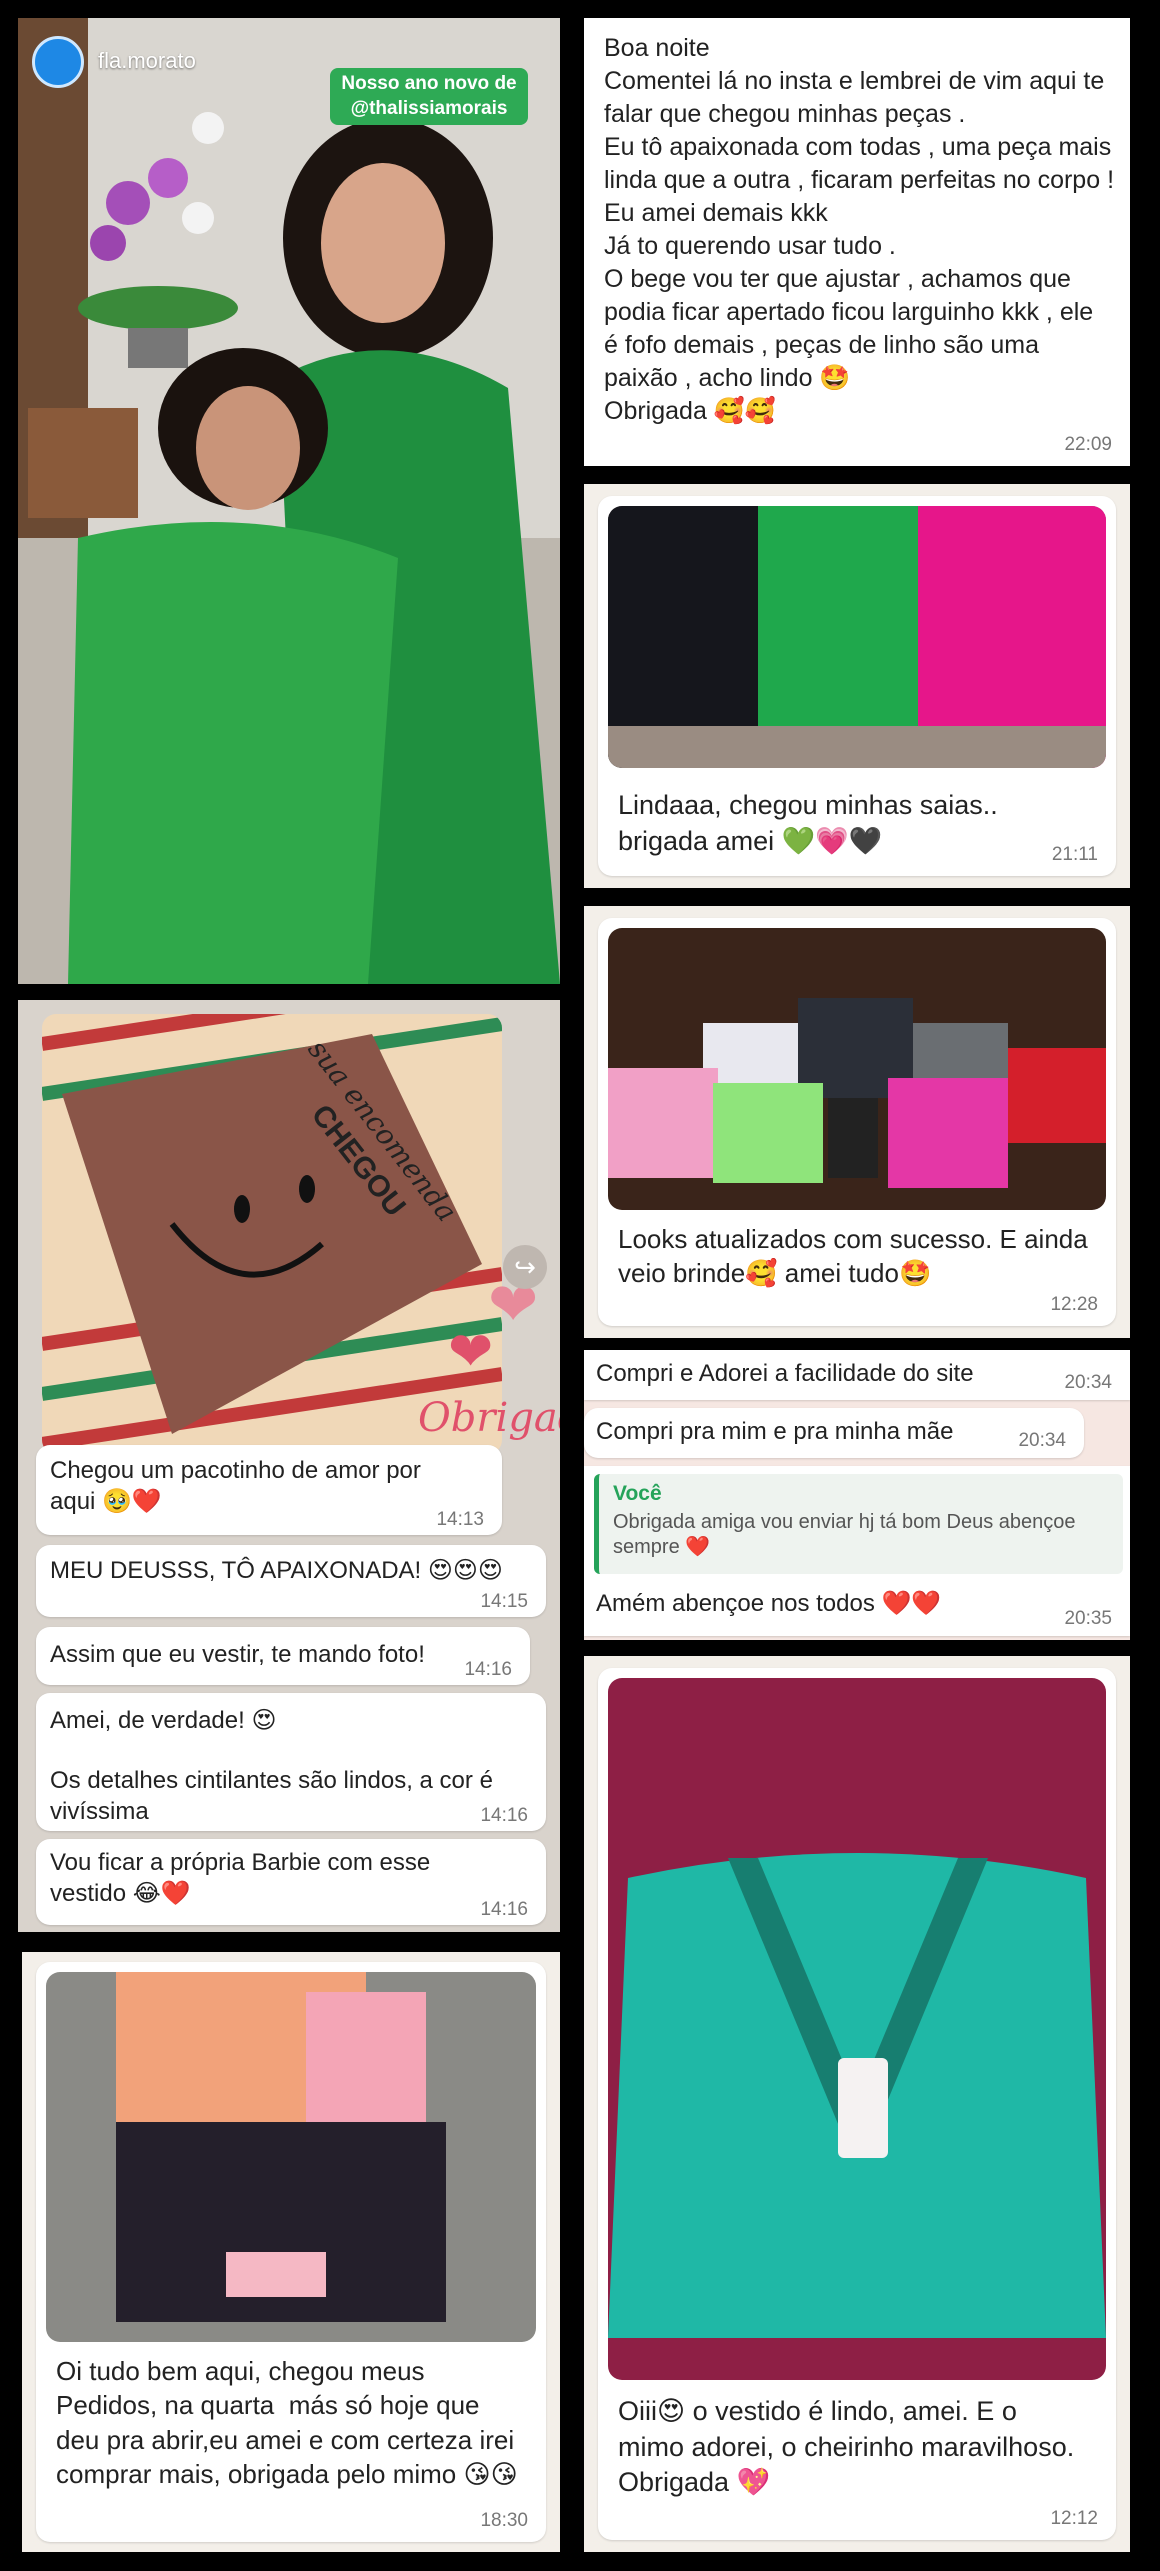  What do you see at coordinates (1074, 1304) in the screenshot?
I see `message-time: 12:28` at bounding box center [1074, 1304].